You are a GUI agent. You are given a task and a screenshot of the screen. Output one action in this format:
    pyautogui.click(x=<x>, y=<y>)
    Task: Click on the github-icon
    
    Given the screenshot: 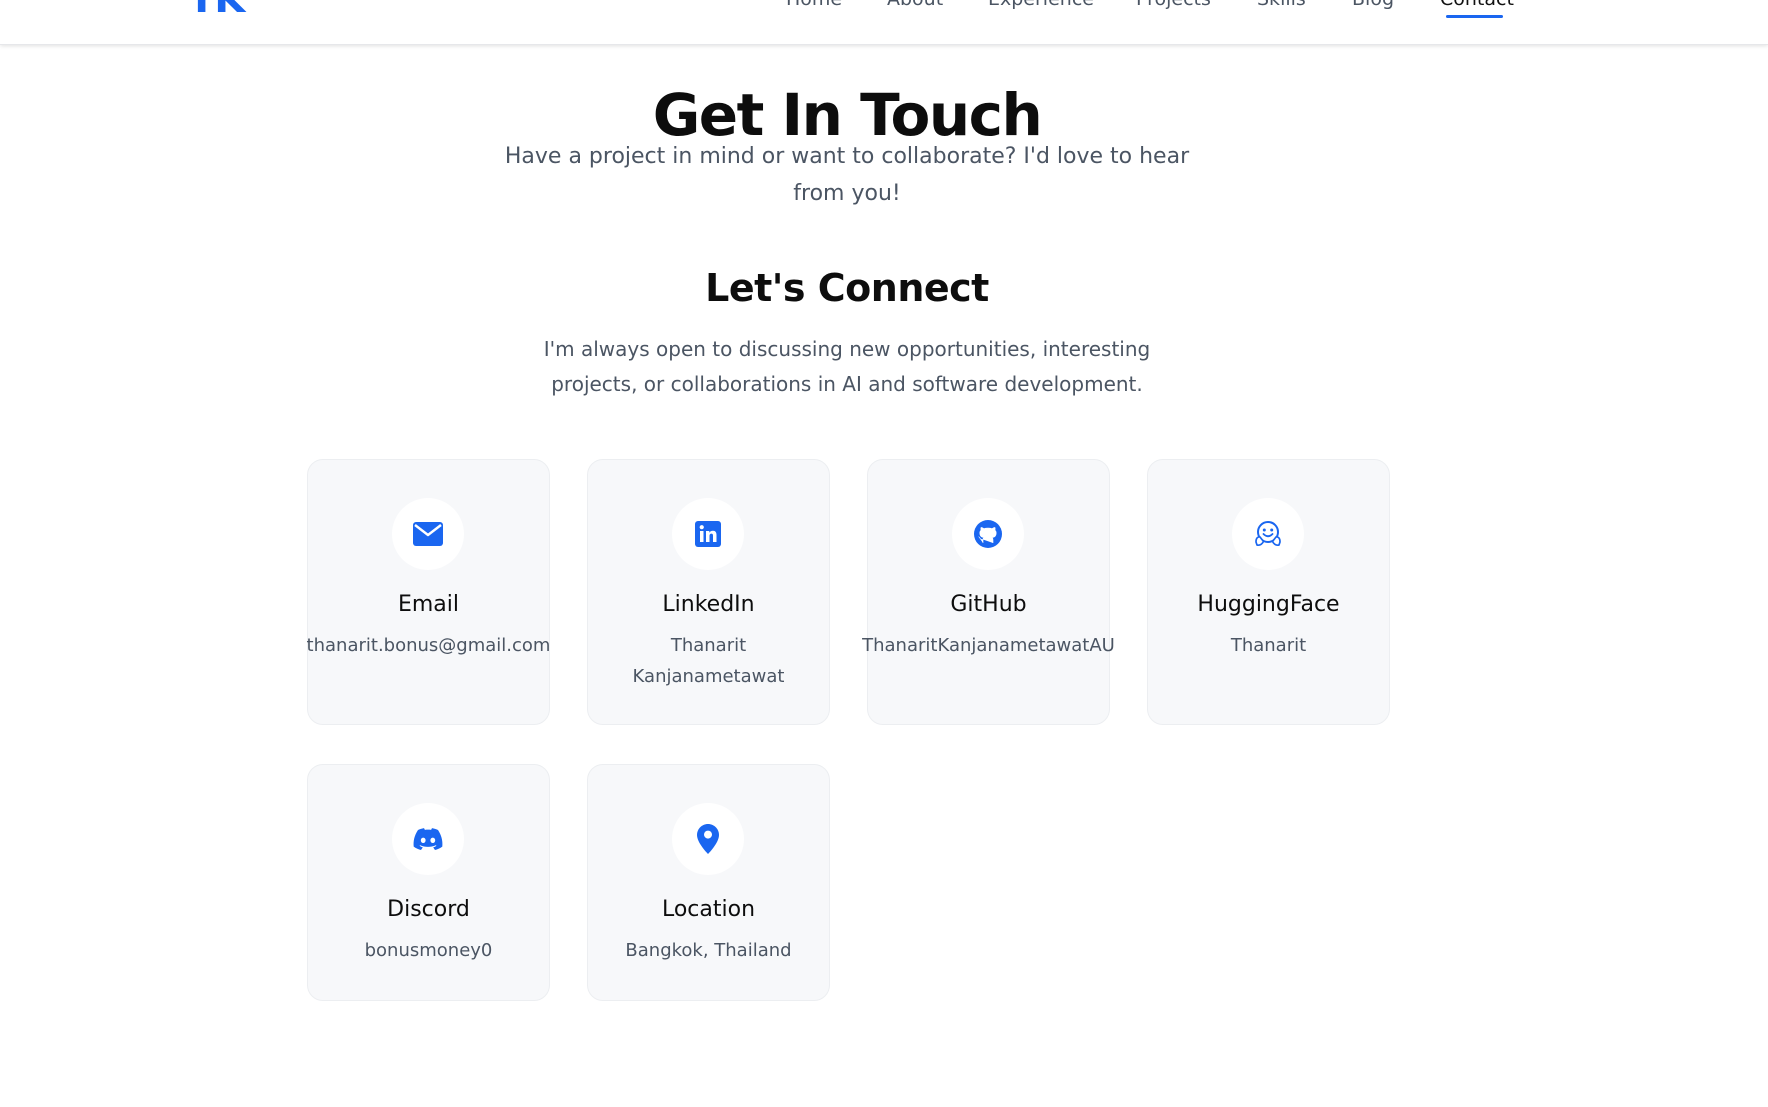 What is the action you would take?
    pyautogui.click(x=988, y=534)
    